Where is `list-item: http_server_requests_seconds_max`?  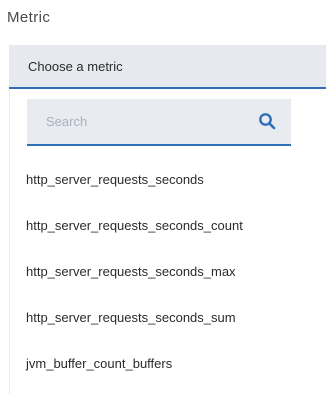
list-item: http_server_requests_seconds_max is located at coordinates (168, 271).